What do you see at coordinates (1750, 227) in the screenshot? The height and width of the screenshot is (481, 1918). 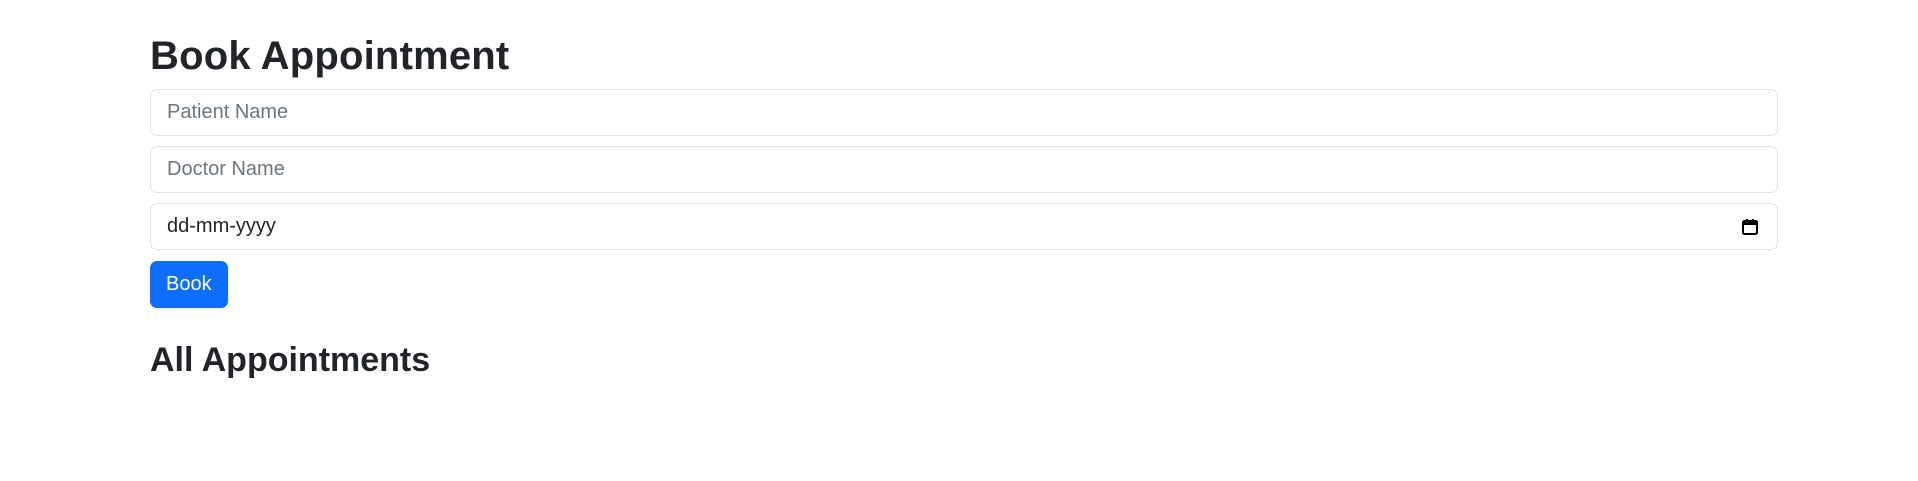 I see `calendar-icon` at bounding box center [1750, 227].